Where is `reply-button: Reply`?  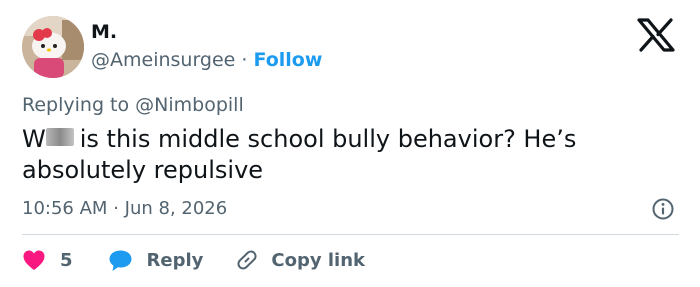
reply-button: Reply is located at coordinates (156, 260).